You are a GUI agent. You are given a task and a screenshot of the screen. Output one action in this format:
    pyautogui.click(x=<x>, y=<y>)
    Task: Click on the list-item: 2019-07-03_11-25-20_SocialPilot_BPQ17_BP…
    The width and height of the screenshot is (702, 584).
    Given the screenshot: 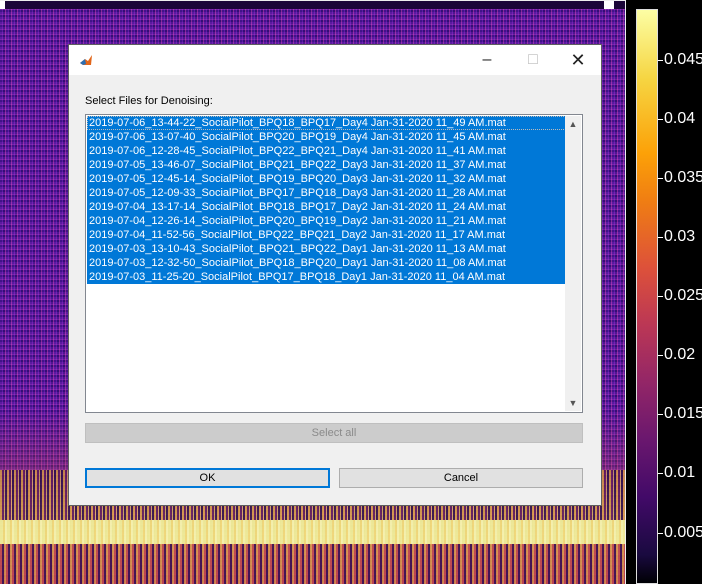 What is the action you would take?
    pyautogui.click(x=326, y=277)
    